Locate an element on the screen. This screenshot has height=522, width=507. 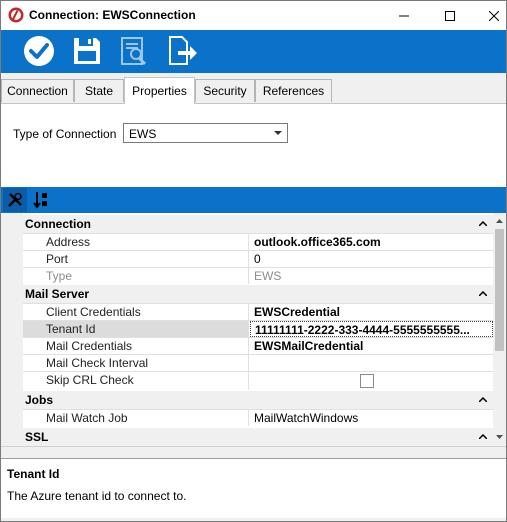
tab-label: Connection is located at coordinates (37, 91).